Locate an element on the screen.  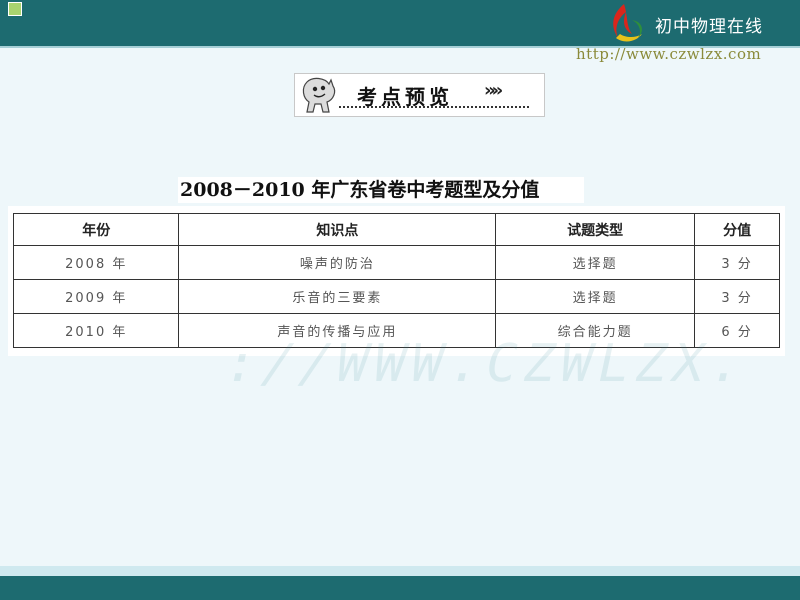
double-chevron-icon: »» is located at coordinates (493, 90).